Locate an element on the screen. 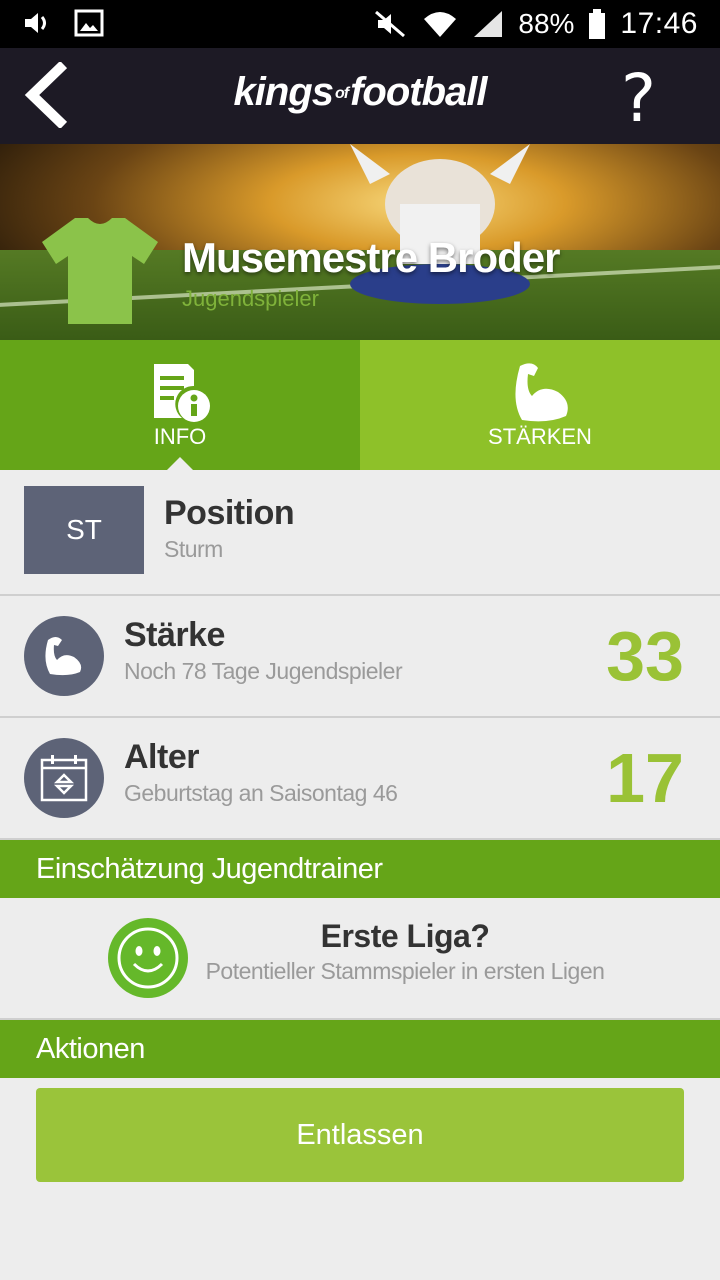 This screenshot has width=720, height=1280. strength-subtitle: Noch 78 Tage Jugendspieler is located at coordinates (263, 671).